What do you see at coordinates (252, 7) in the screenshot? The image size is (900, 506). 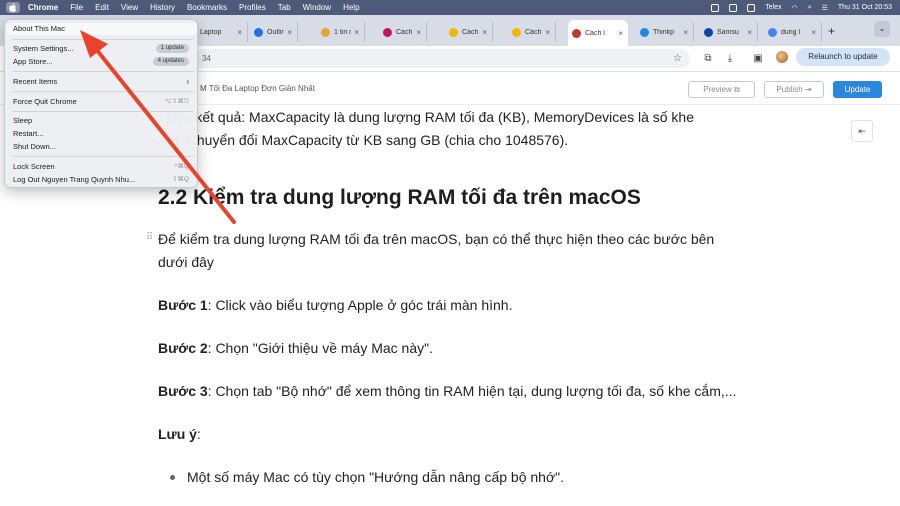 I see `menu-profiles: Profiles` at bounding box center [252, 7].